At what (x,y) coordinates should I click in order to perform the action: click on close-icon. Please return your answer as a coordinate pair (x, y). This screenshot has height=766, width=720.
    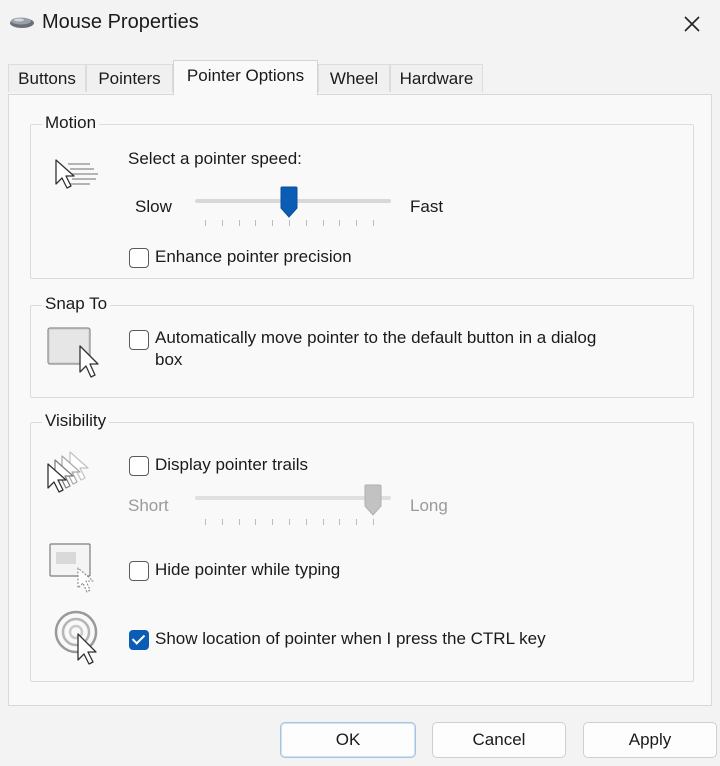
    Looking at the image, I should click on (692, 24).